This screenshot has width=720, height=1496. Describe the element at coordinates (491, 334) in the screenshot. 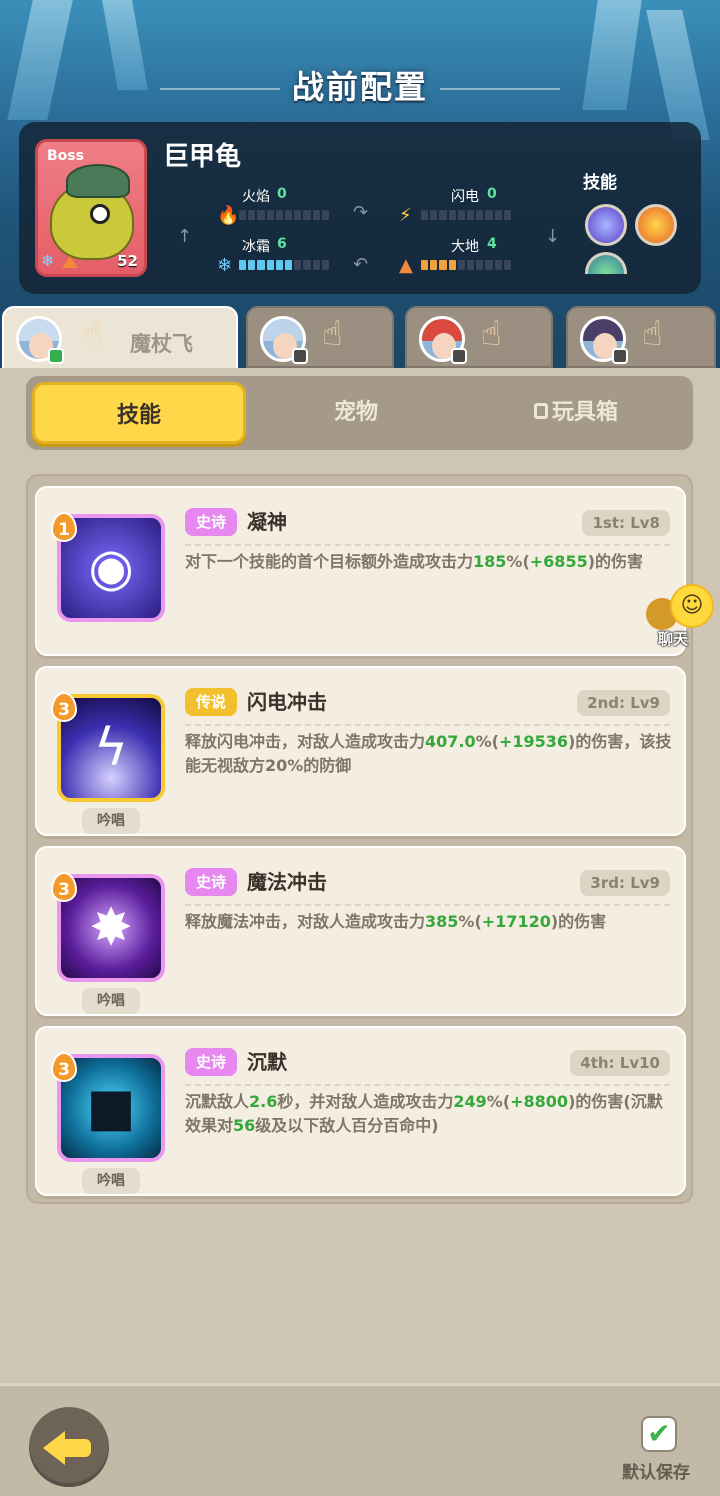

I see `pointing-hand-icon: ☝` at that location.